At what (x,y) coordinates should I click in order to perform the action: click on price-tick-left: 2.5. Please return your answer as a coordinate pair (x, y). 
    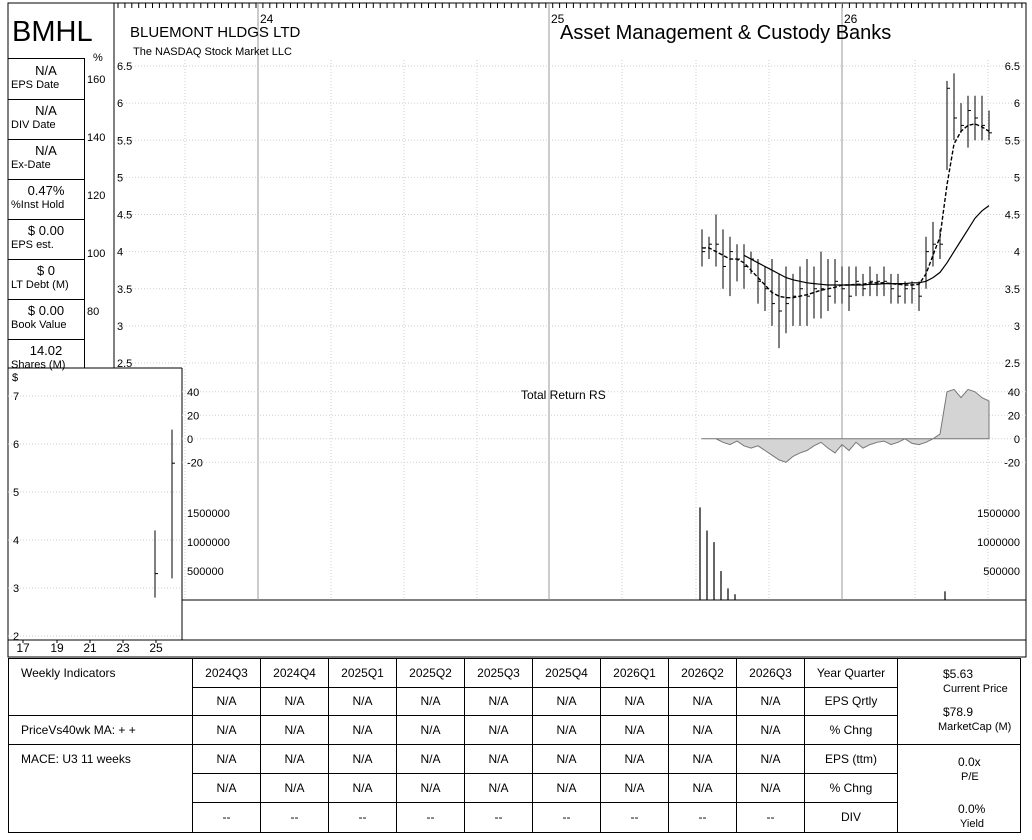
    Looking at the image, I should click on (124, 364).